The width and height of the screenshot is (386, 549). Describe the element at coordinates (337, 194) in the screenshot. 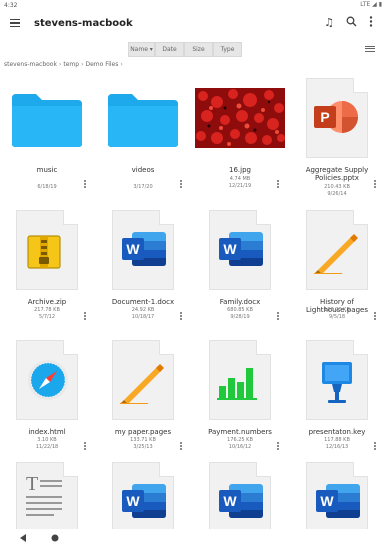

I see `file-date: 9/26/14` at that location.